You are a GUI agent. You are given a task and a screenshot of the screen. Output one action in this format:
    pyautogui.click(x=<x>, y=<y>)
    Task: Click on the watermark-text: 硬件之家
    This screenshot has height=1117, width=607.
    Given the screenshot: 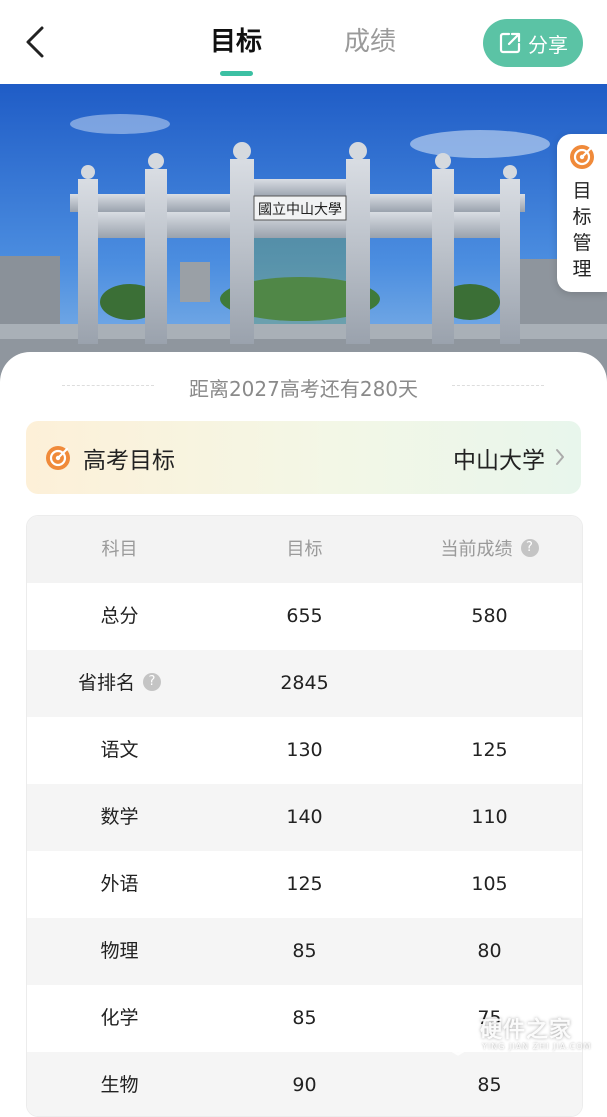 What is the action you would take?
    pyautogui.click(x=526, y=1030)
    